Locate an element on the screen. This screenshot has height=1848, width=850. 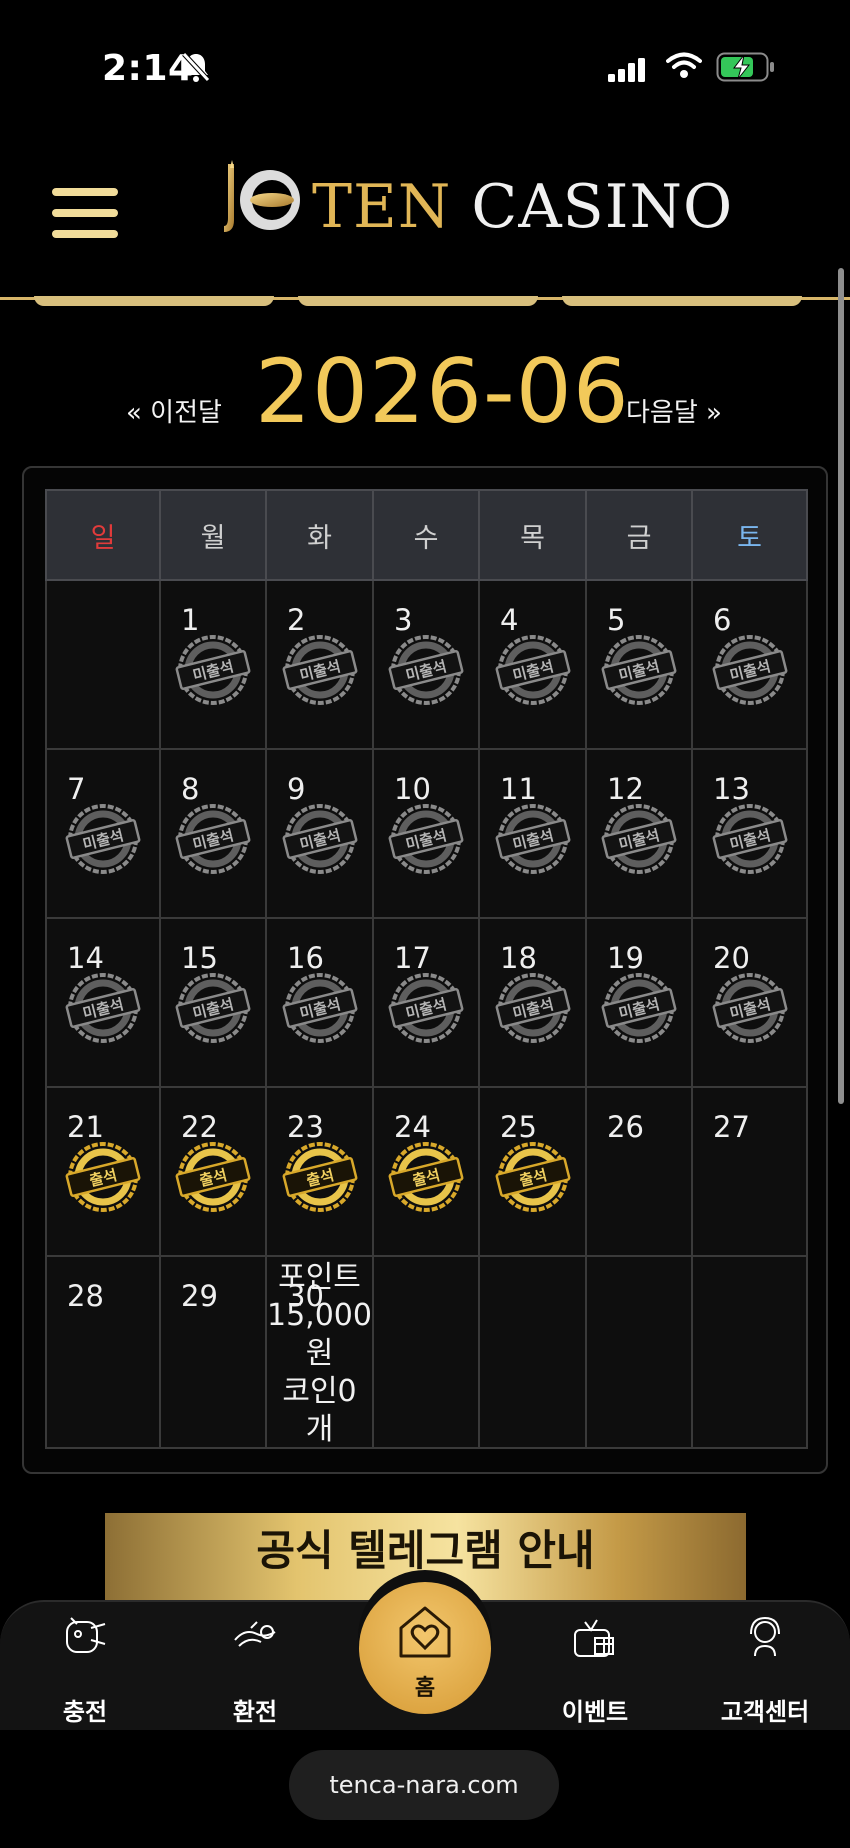
calendar-day-cell: 5 미출석 is located at coordinates (639, 664).